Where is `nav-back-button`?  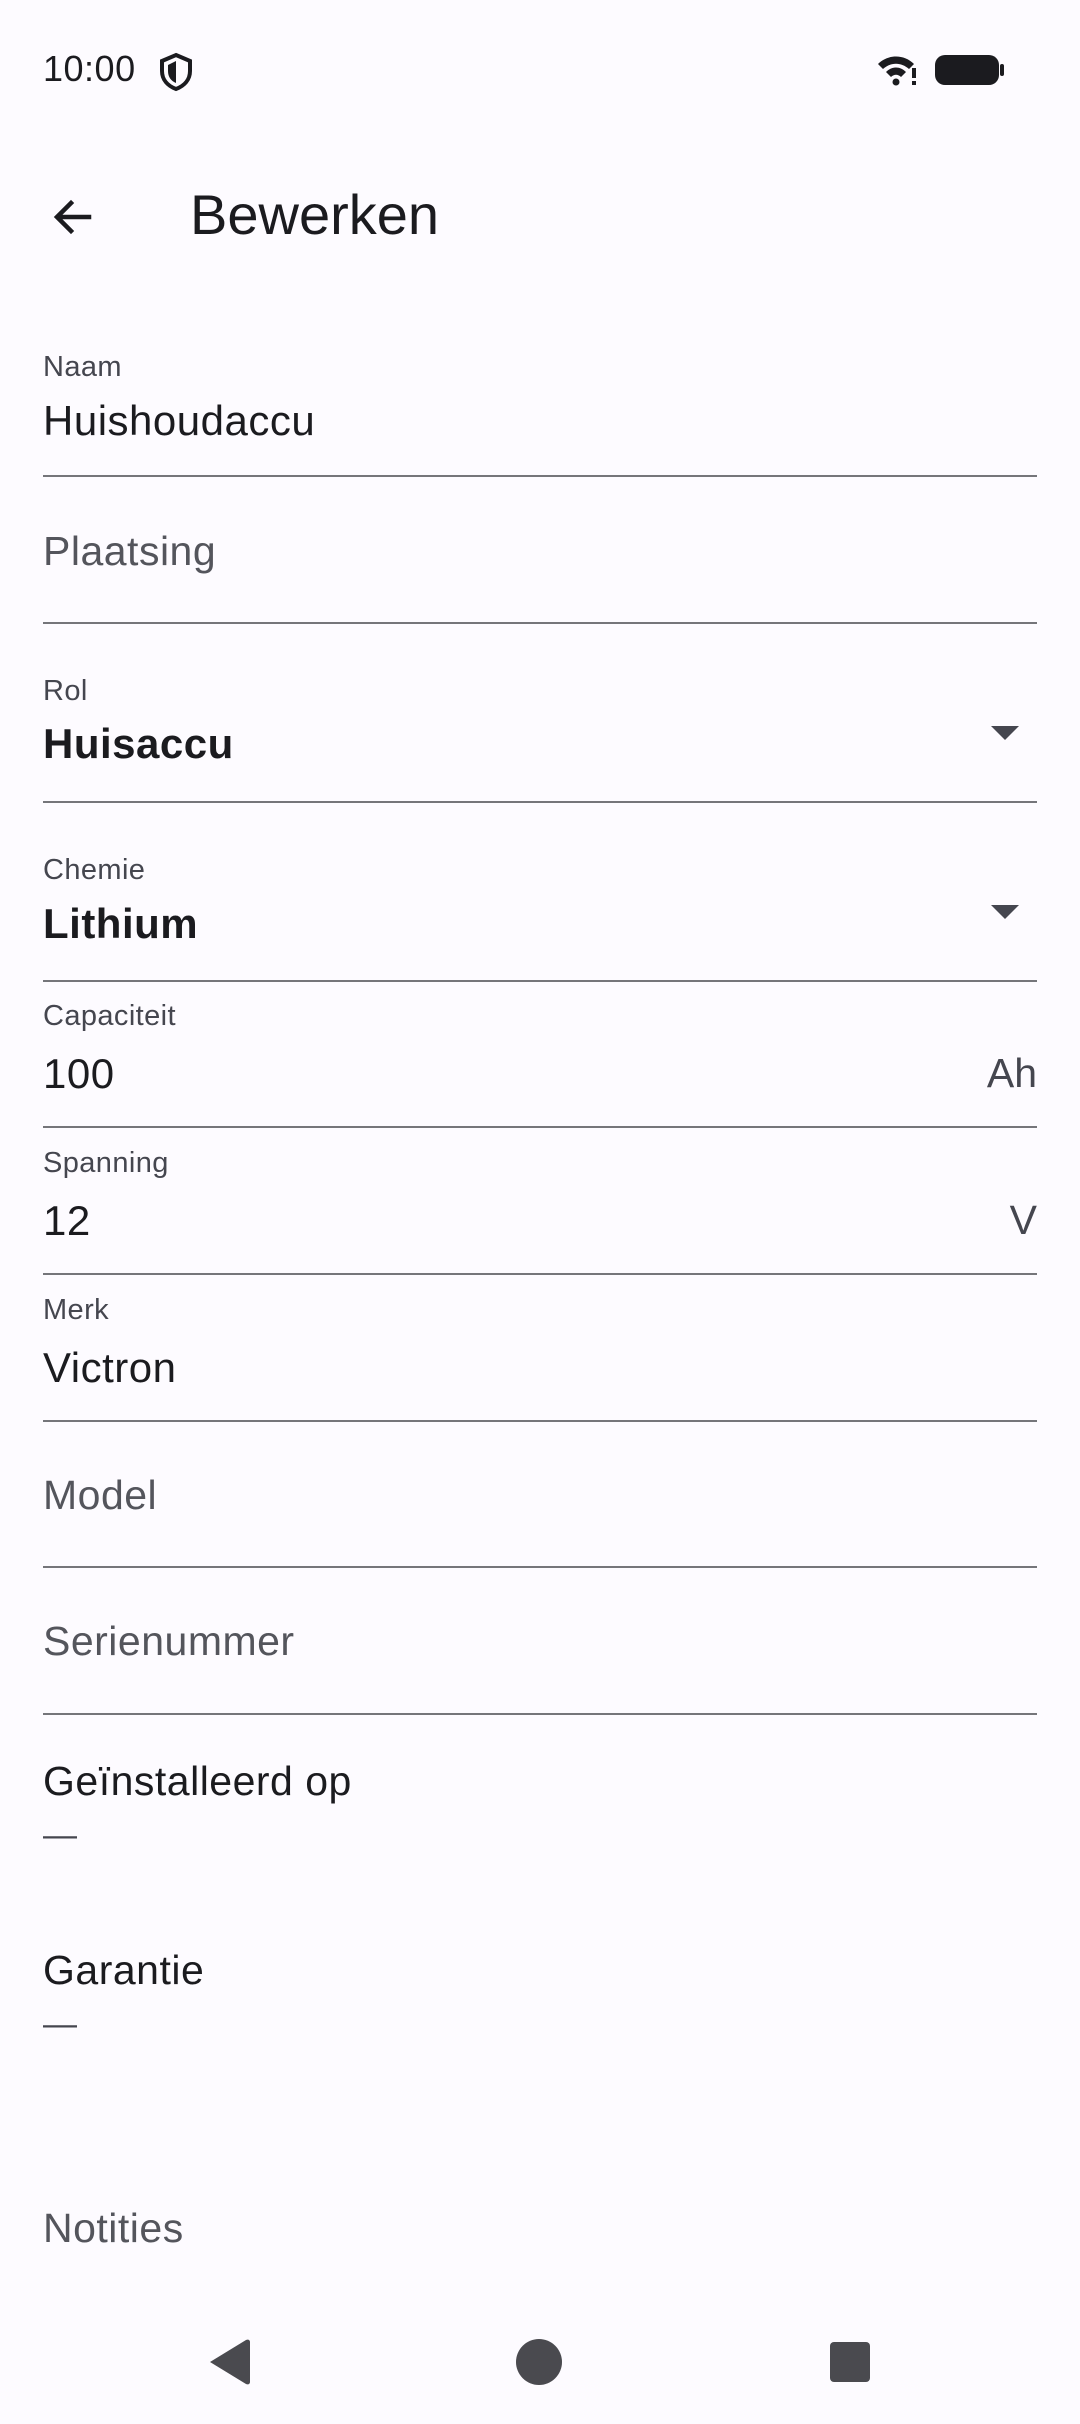 nav-back-button is located at coordinates (228, 2362).